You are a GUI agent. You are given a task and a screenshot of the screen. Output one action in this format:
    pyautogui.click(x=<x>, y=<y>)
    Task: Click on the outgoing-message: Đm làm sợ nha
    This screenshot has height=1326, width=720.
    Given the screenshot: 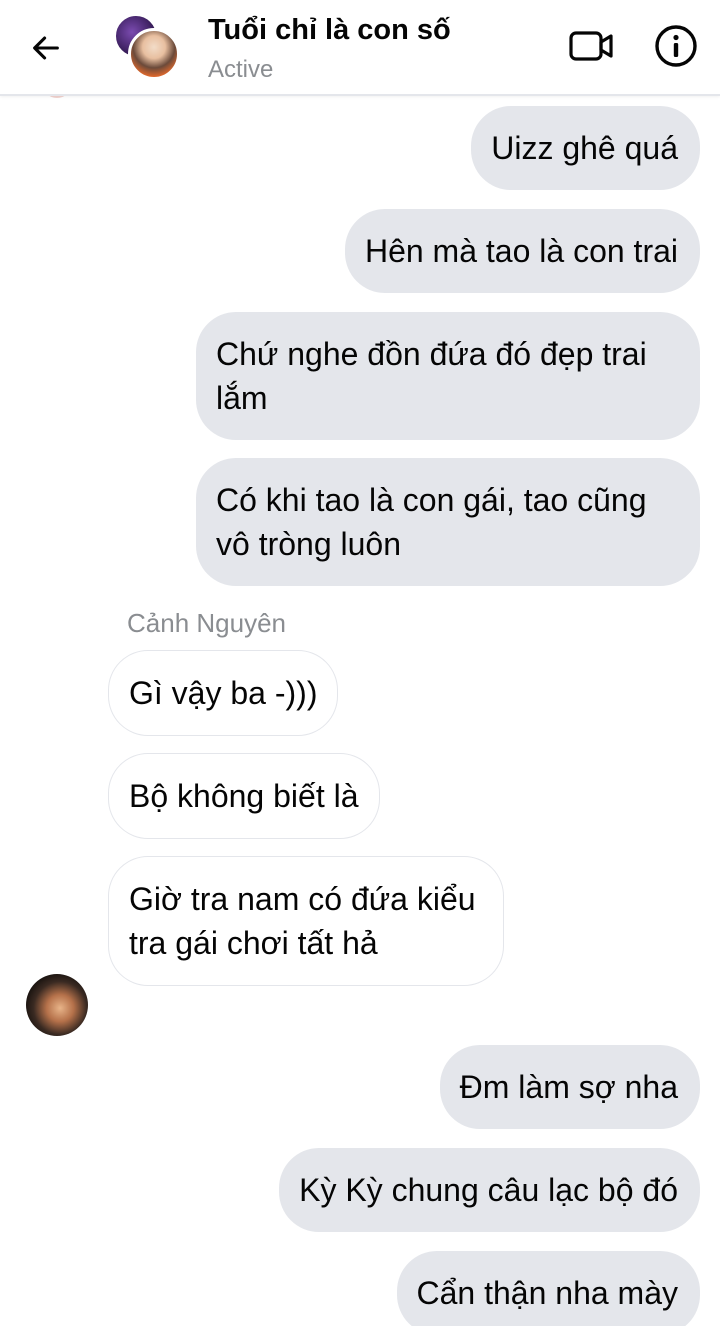 What is the action you would take?
    pyautogui.click(x=569, y=1087)
    